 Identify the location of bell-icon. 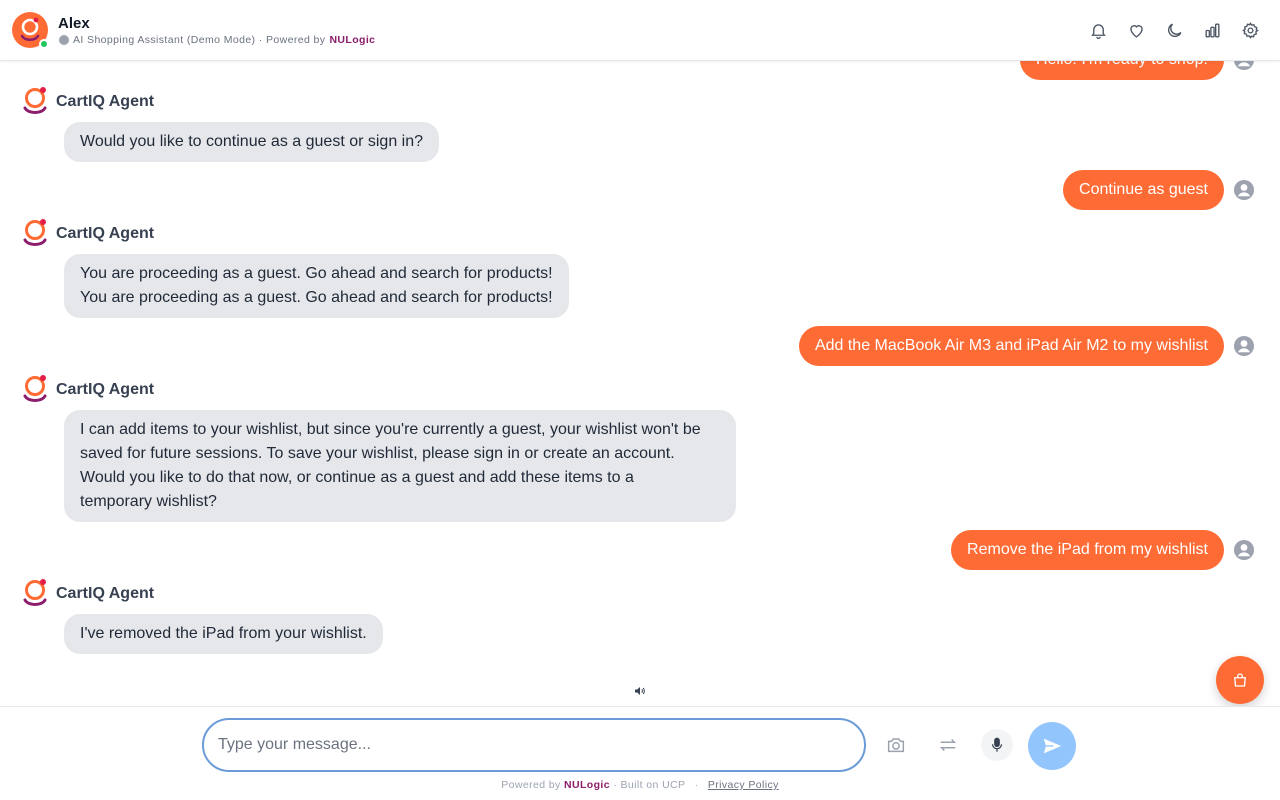
(1098, 30).